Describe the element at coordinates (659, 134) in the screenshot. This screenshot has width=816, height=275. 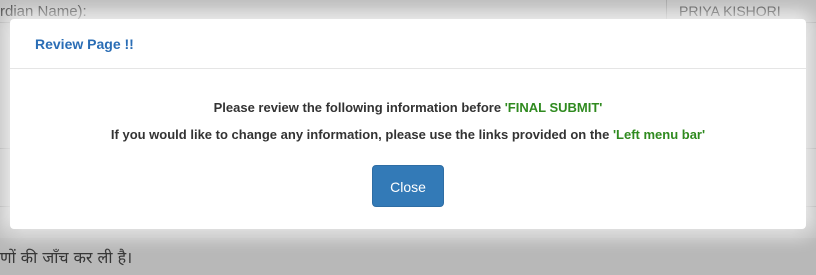
I see `left-menu-bar-highlight: 'Left menu bar'` at that location.